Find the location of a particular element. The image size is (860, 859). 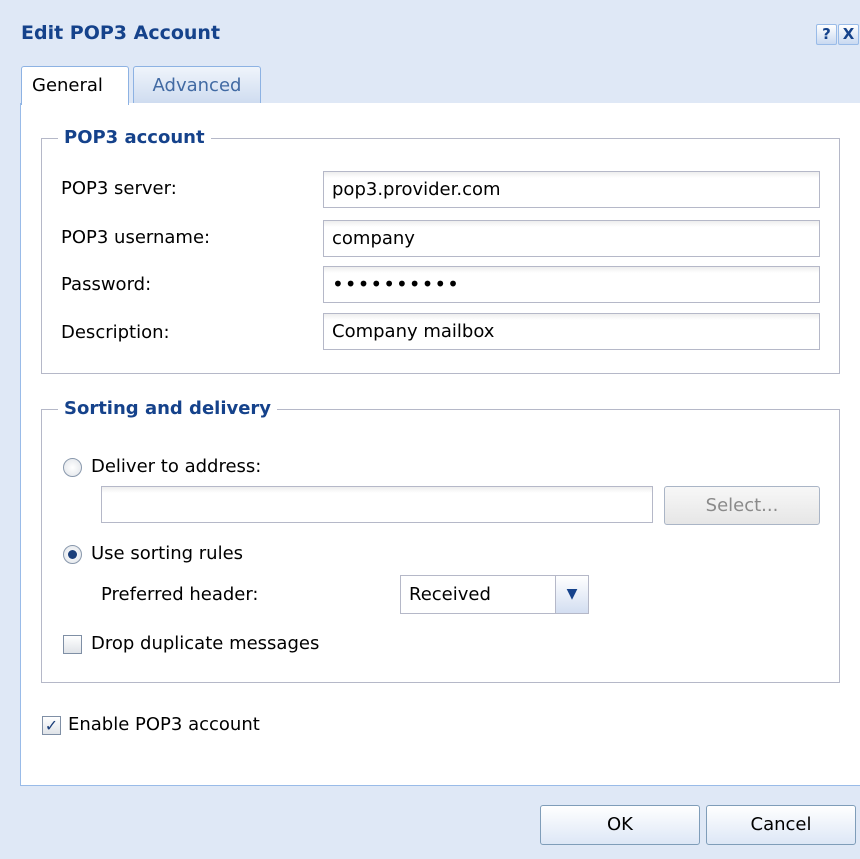

cancel-button: Cancel is located at coordinates (781, 825).